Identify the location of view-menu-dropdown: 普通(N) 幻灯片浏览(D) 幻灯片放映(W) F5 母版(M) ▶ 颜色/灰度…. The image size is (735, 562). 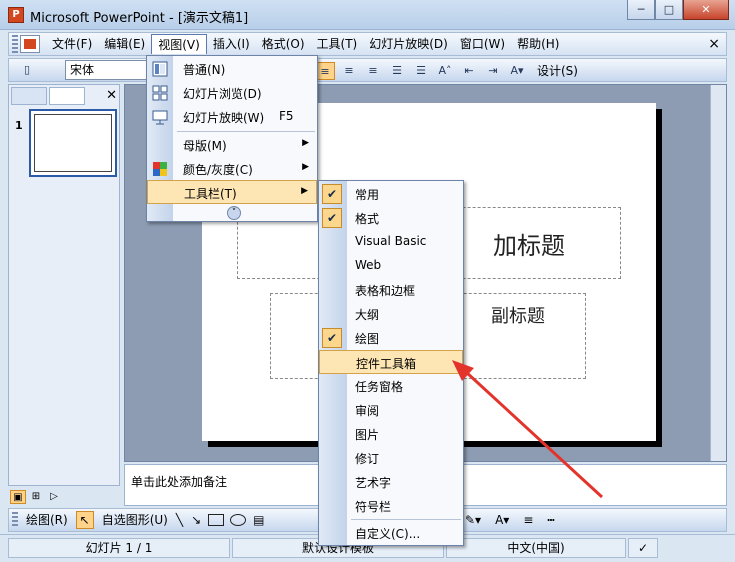
(232, 138).